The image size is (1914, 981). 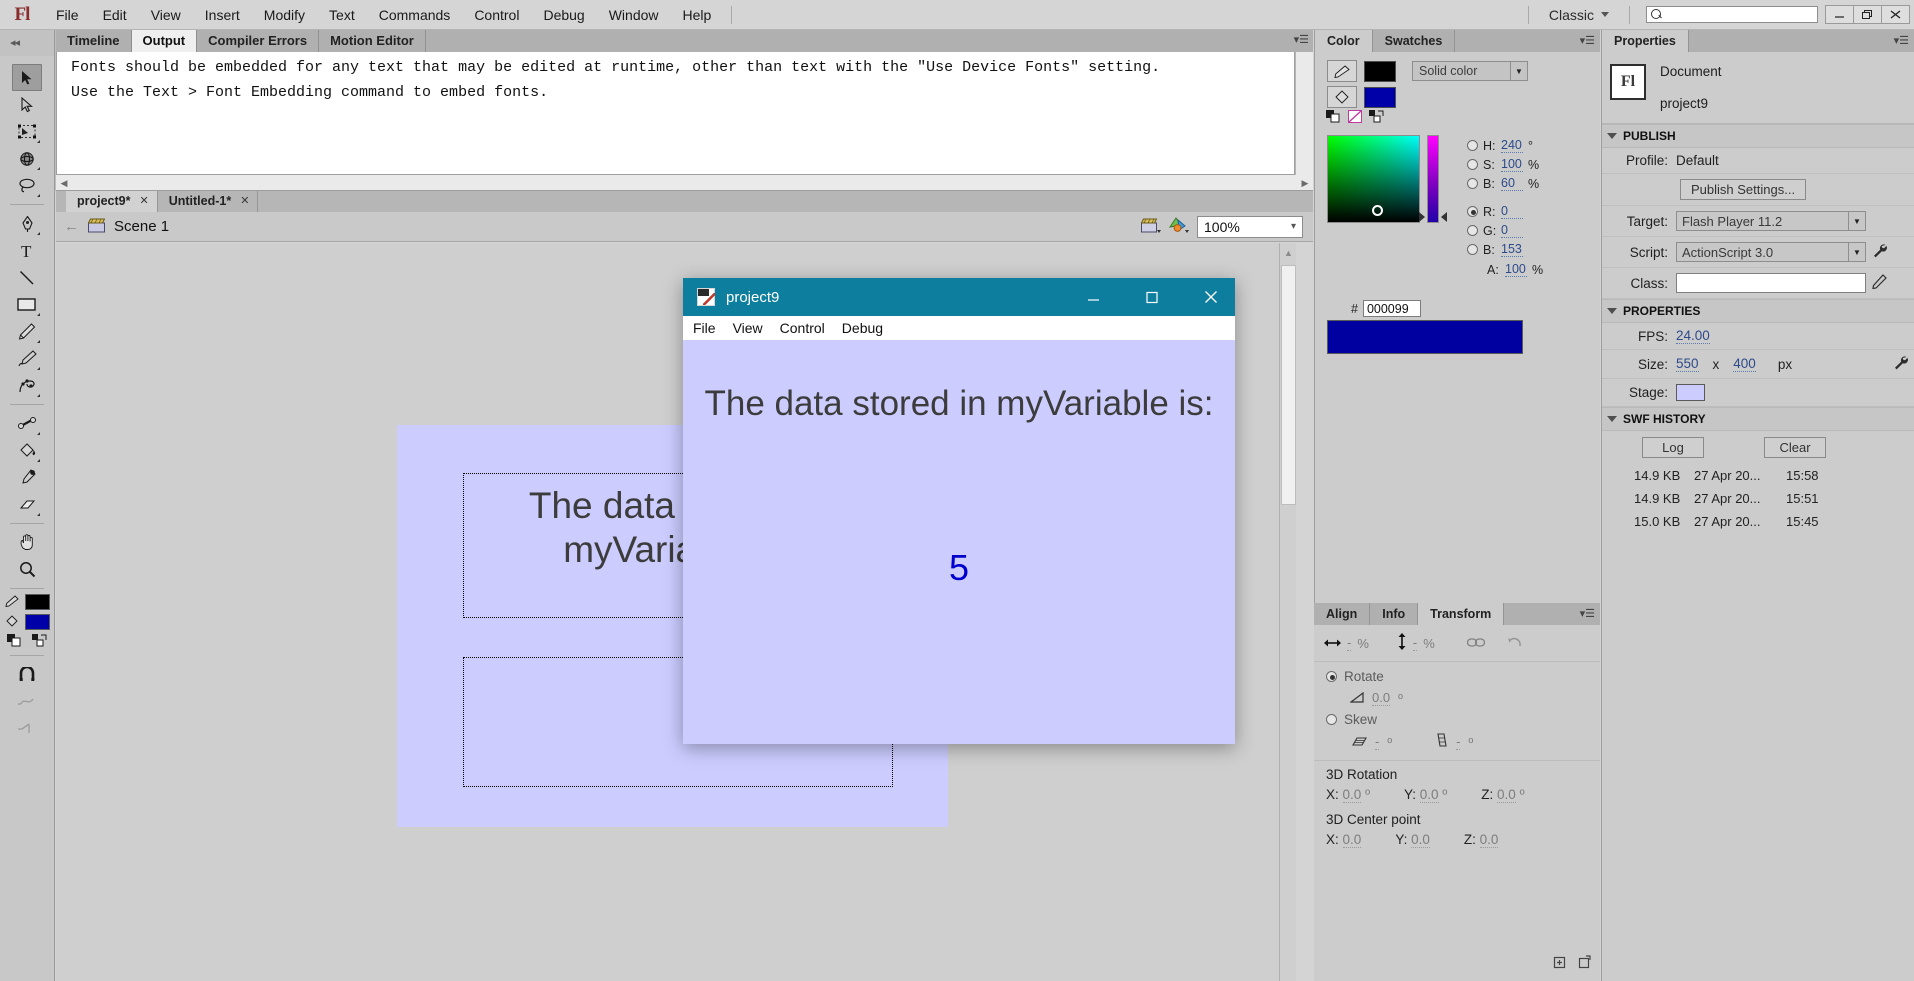 I want to click on menu-help: Help, so click(x=697, y=15).